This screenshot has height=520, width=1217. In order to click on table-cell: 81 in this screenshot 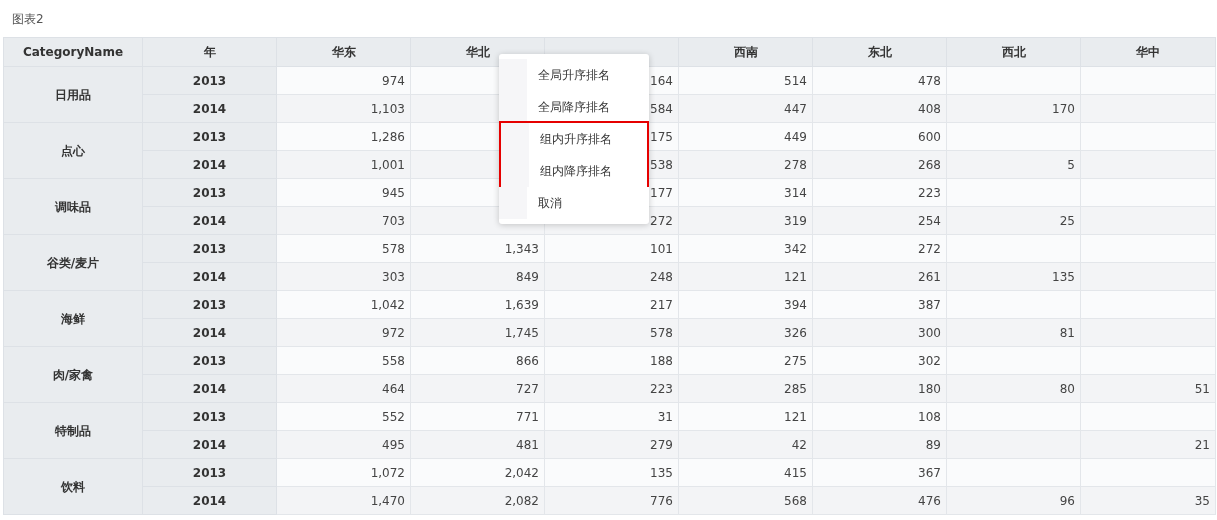, I will do `click(1013, 332)`.